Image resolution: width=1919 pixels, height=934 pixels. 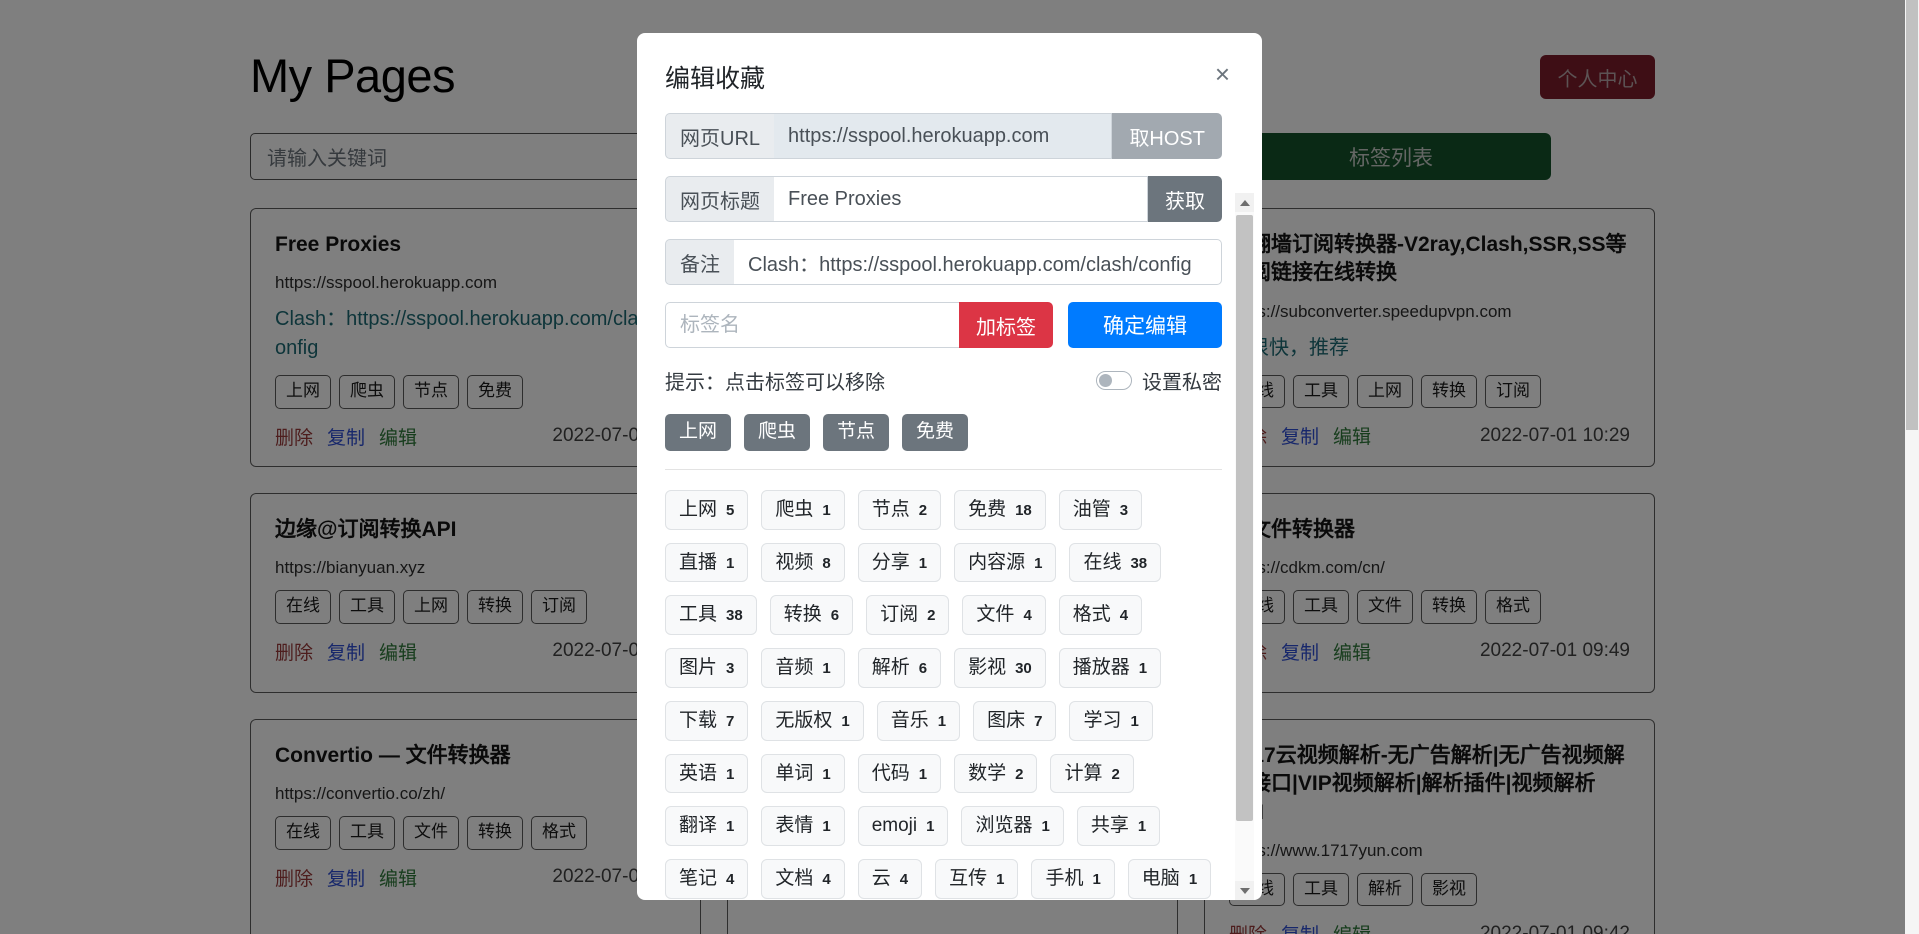 What do you see at coordinates (1015, 720) in the screenshot?
I see `tag-option: 图床 7` at bounding box center [1015, 720].